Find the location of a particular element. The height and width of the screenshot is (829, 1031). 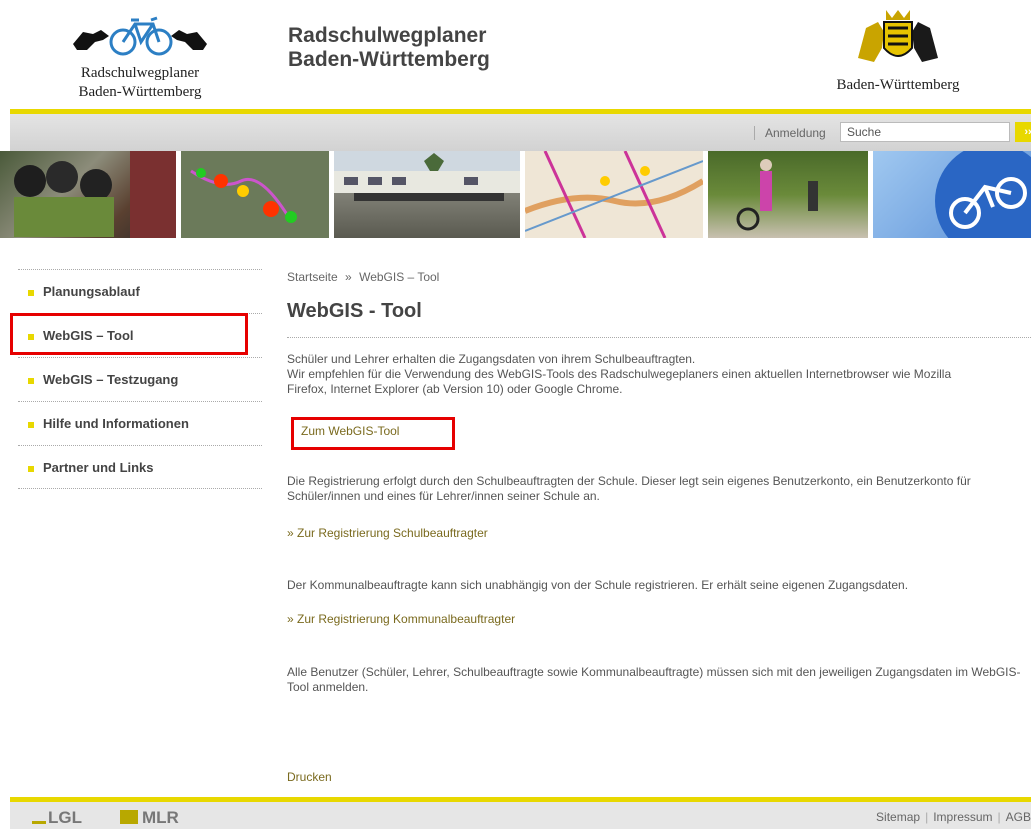

logo-left-line1: Radschulwegplaner is located at coordinates (140, 73).